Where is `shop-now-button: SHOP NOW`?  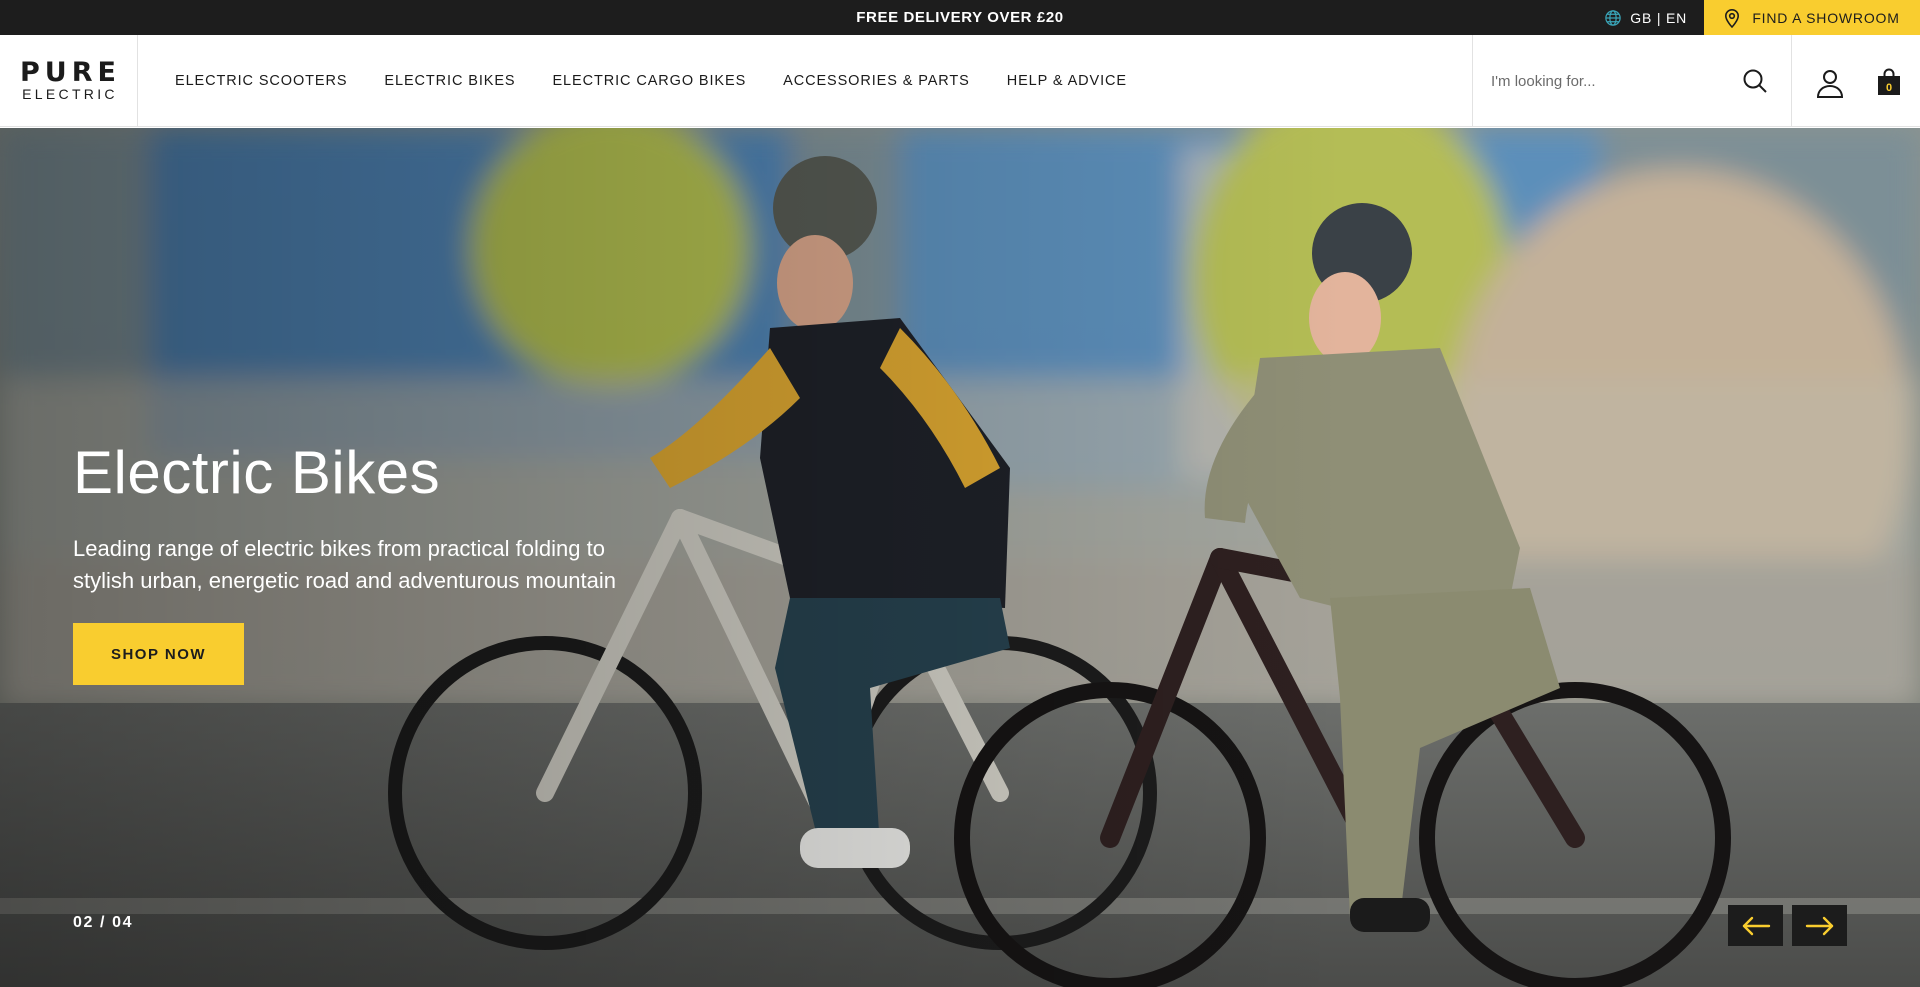
shop-now-button: SHOP NOW is located at coordinates (158, 654).